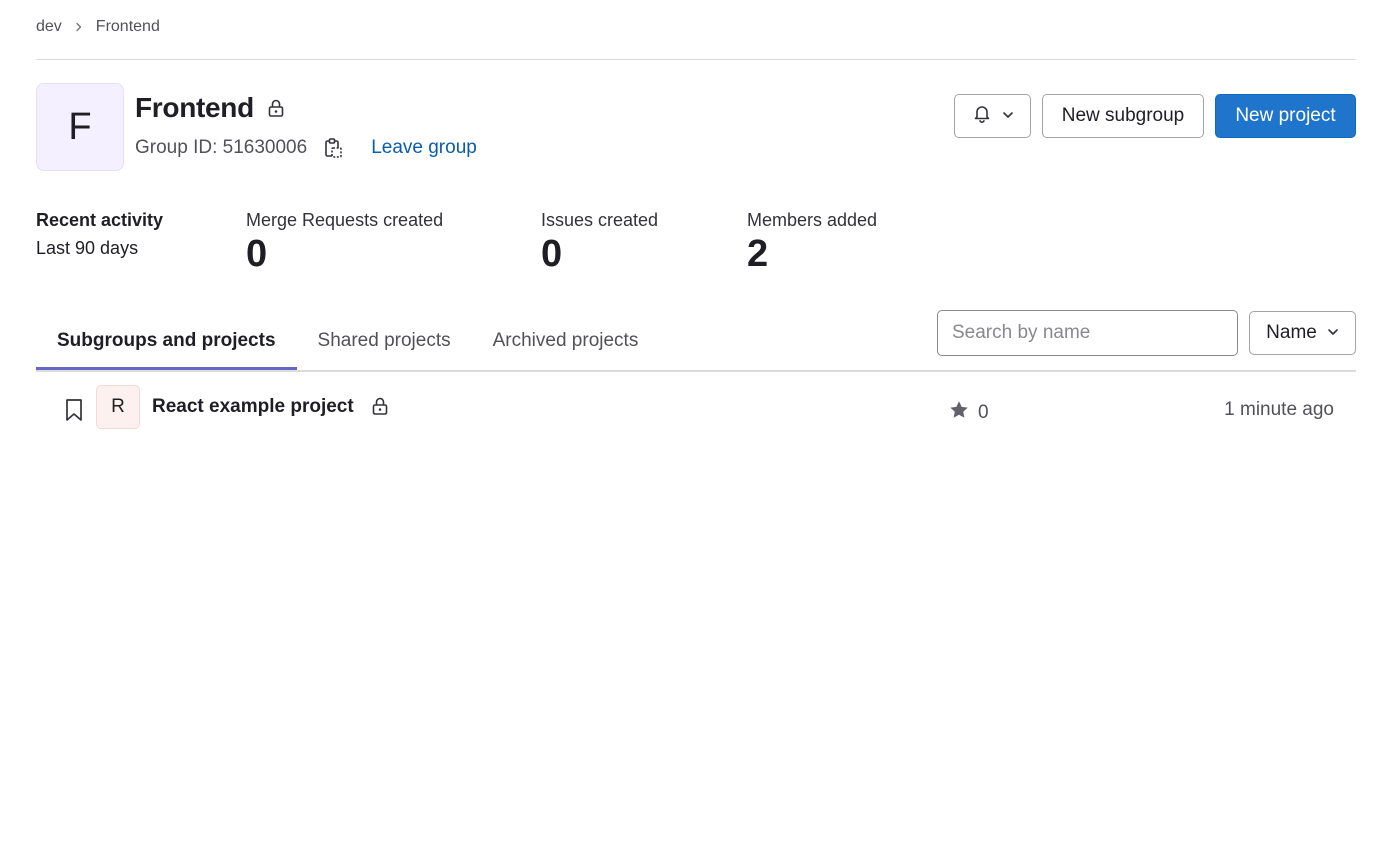 The width and height of the screenshot is (1400, 844). I want to click on chevron-right-icon, so click(79, 27).